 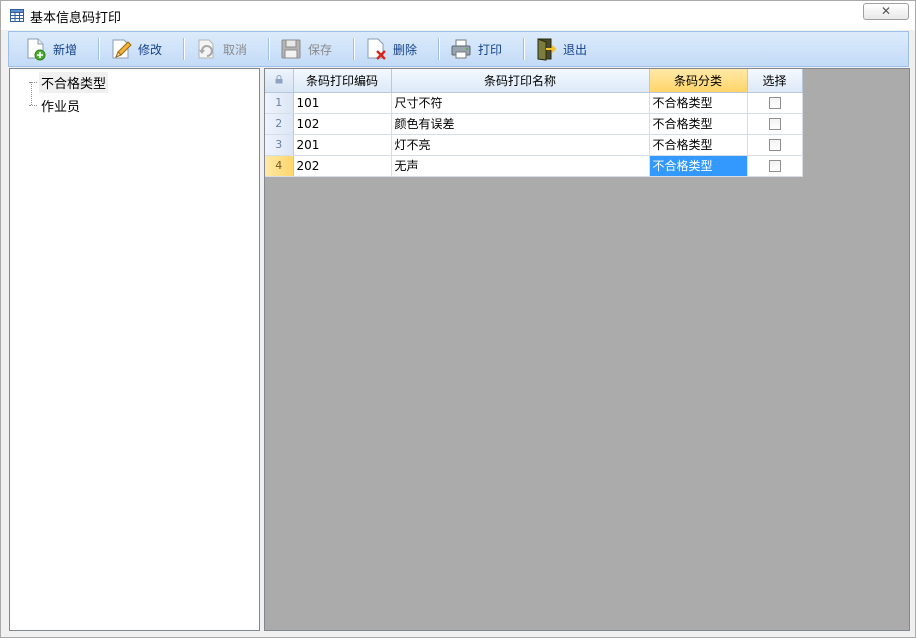 I want to click on table-row: 1 101 尺寸不符 不合格类型, so click(x=534, y=103).